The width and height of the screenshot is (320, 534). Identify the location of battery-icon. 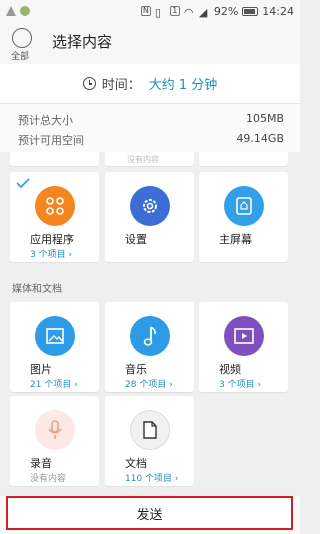
(250, 11).